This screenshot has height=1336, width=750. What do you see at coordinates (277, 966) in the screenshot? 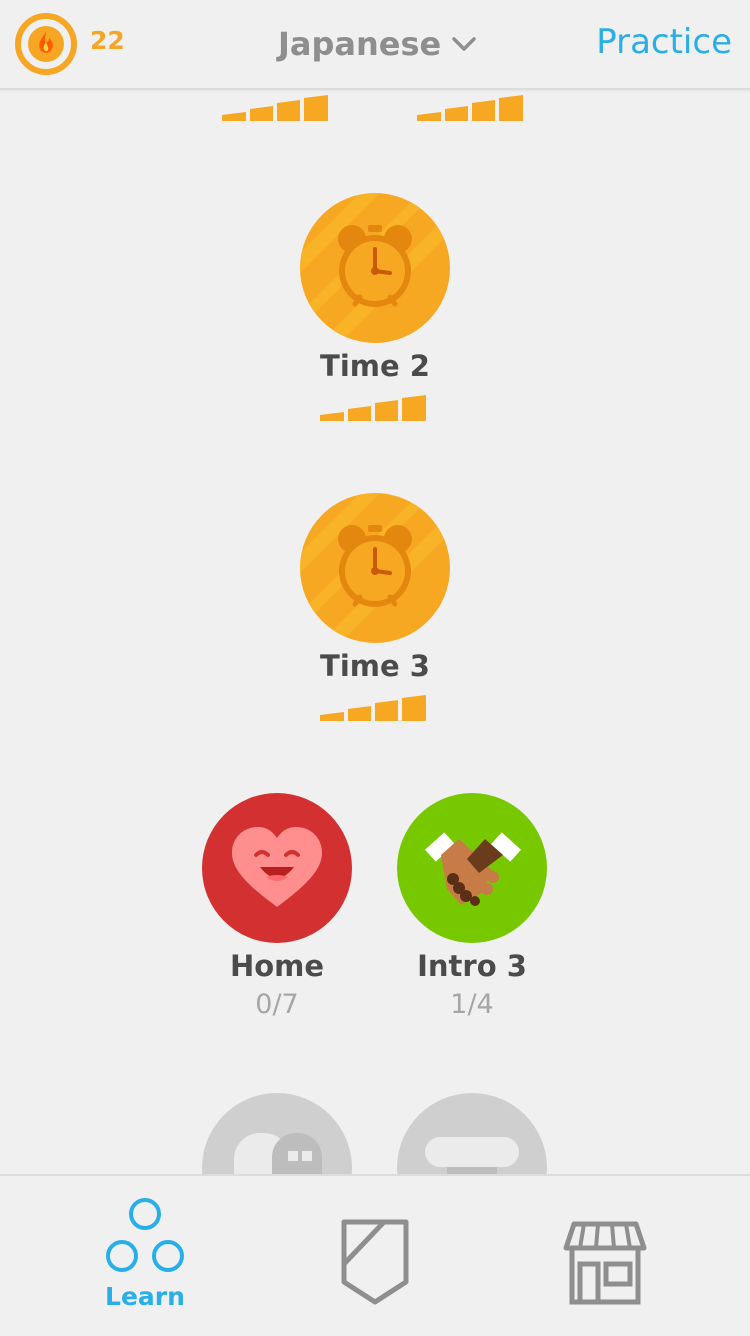
I see `skill-name: Home` at bounding box center [277, 966].